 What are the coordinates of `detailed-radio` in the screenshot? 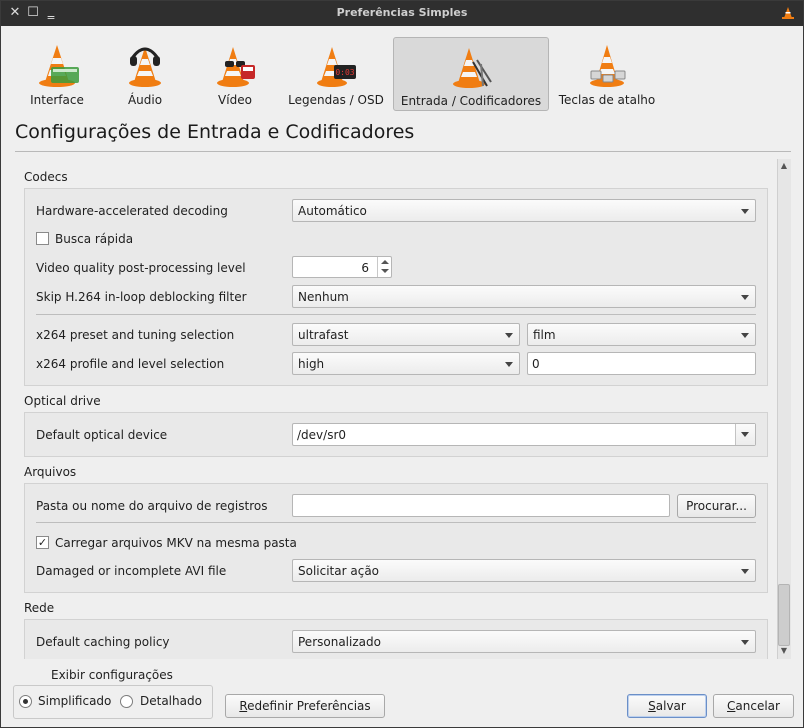 It's located at (126, 701).